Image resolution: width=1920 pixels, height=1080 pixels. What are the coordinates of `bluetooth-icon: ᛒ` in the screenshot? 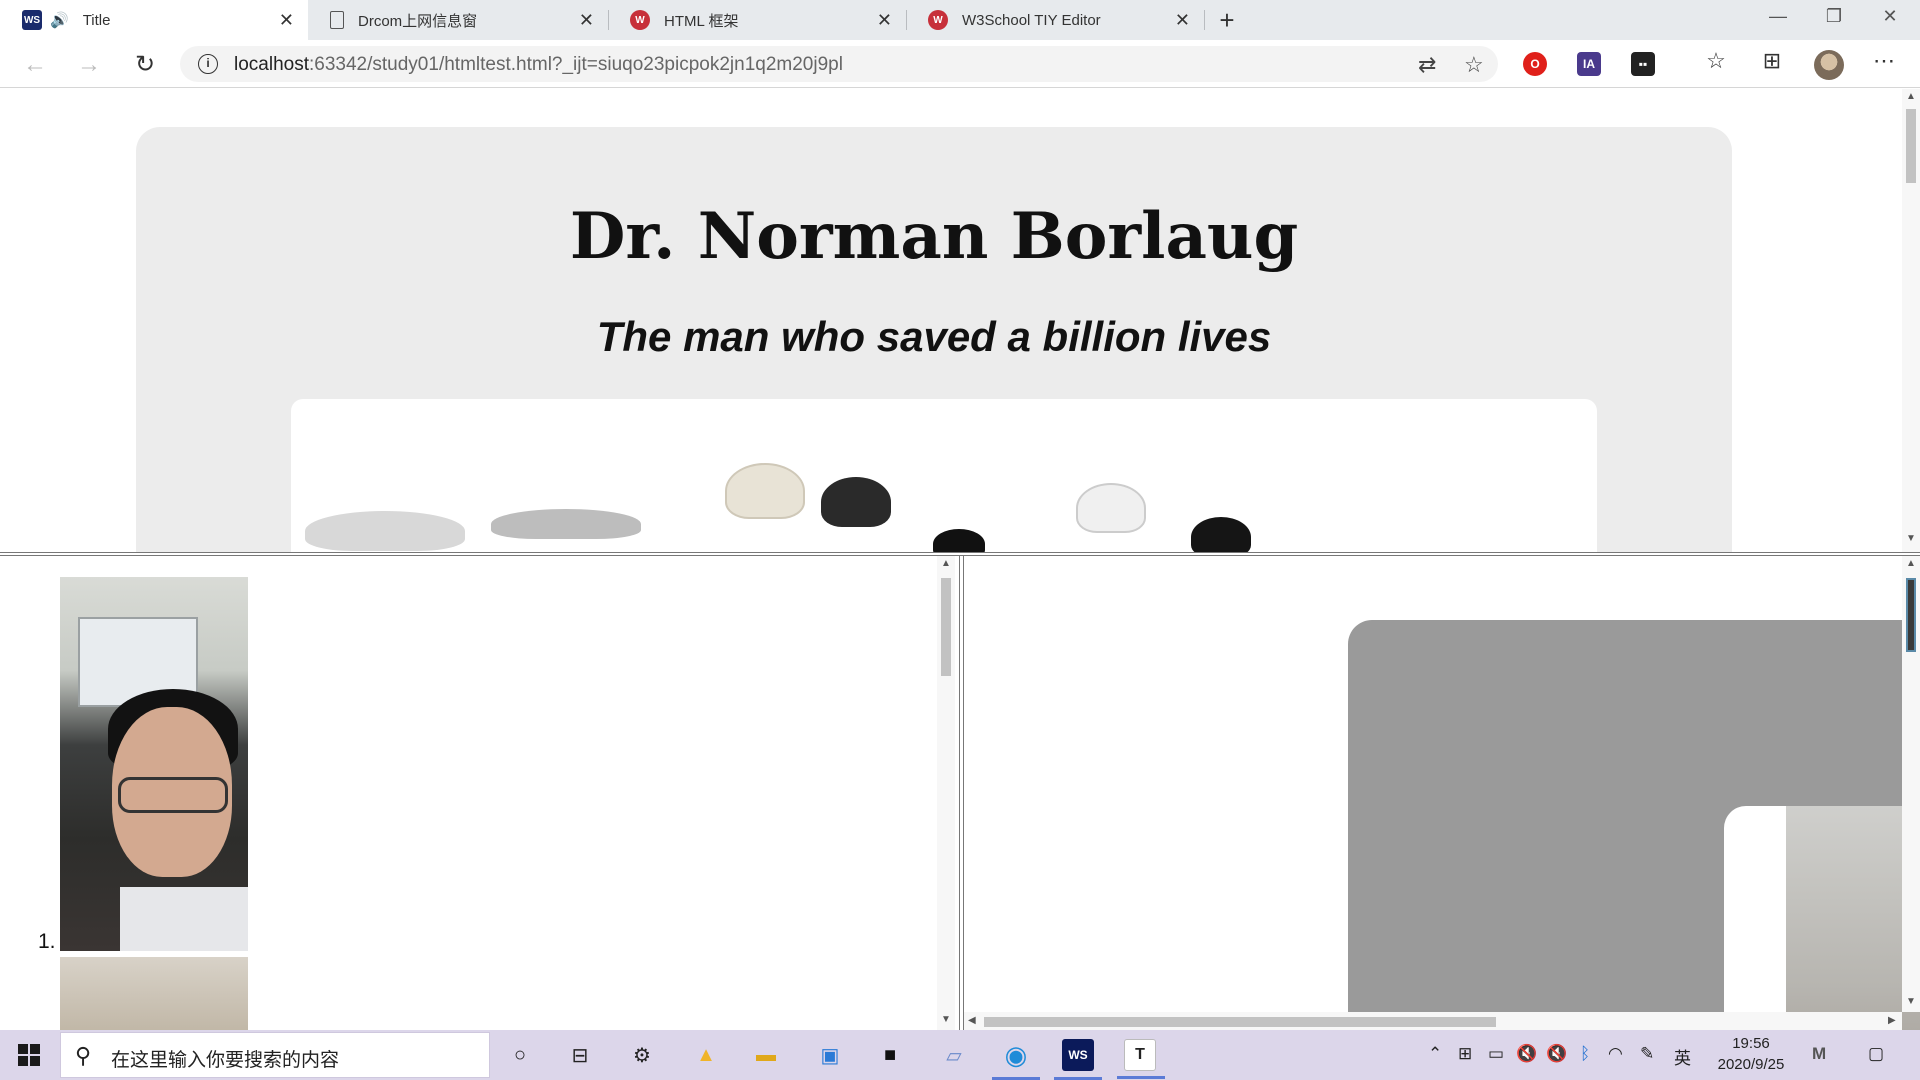 It's located at (1585, 1054).